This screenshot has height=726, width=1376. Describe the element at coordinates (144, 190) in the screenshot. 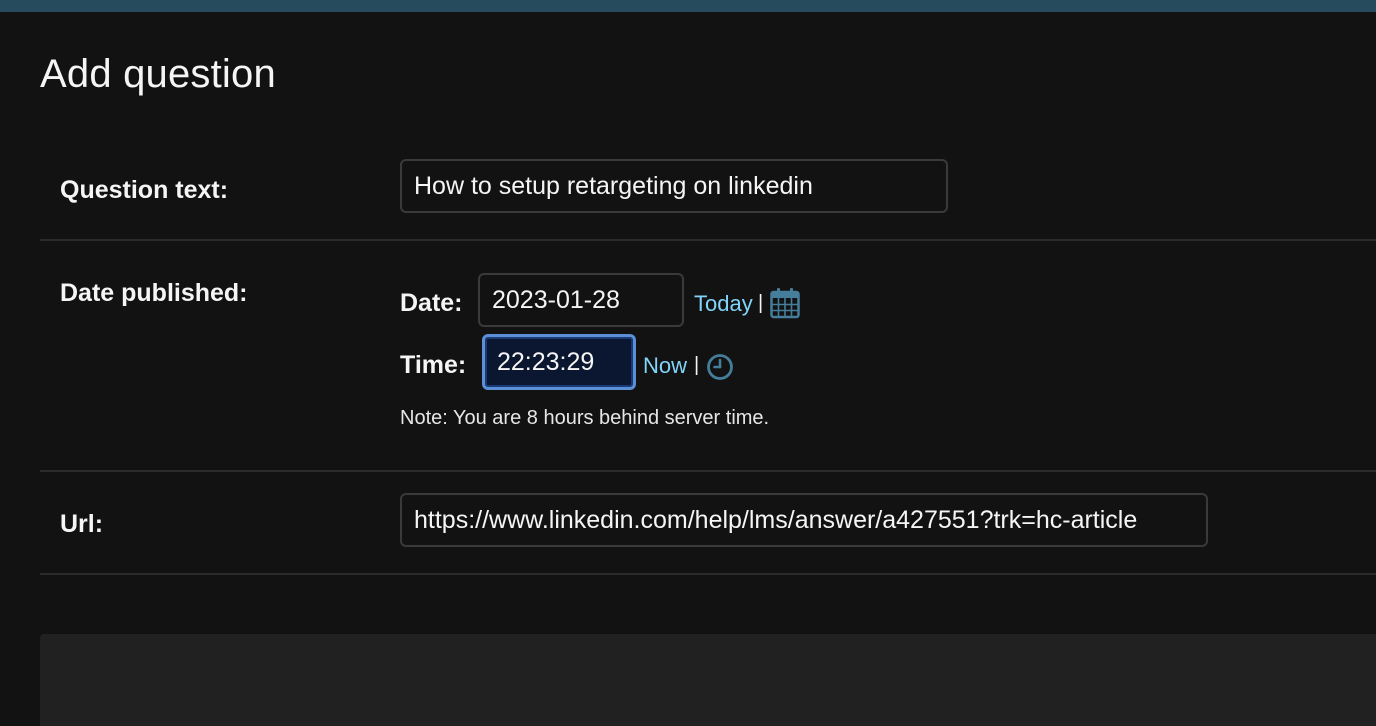

I see `question-text-label: Question text:` at that location.